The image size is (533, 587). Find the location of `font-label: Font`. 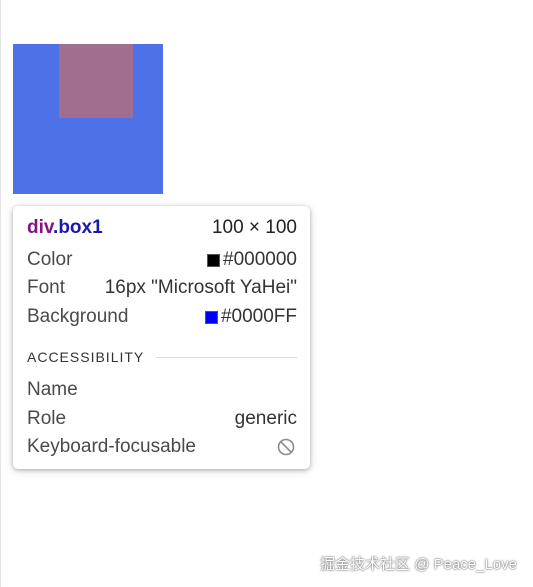

font-label: Font is located at coordinates (46, 287).